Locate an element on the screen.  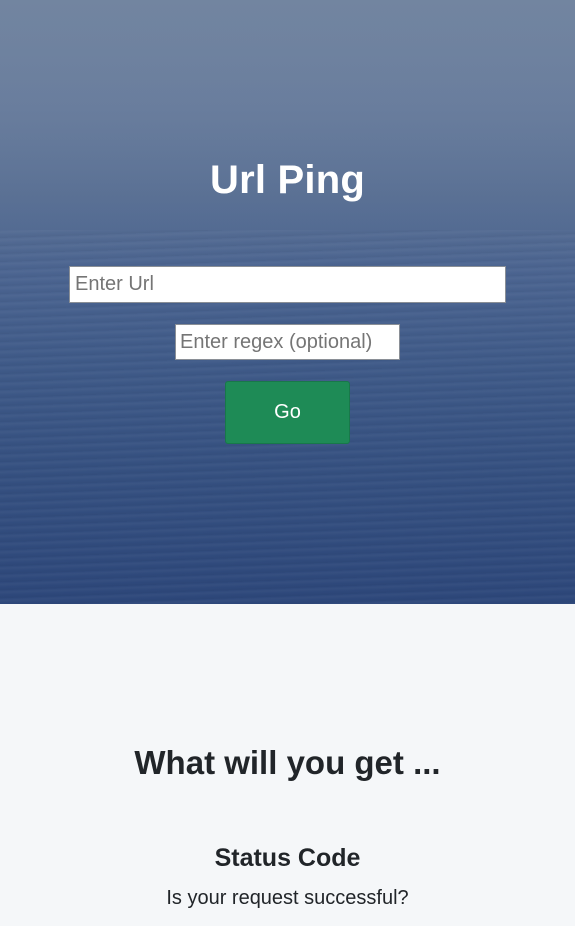
feature-title-status-code: Status Code is located at coordinates (287, 858).